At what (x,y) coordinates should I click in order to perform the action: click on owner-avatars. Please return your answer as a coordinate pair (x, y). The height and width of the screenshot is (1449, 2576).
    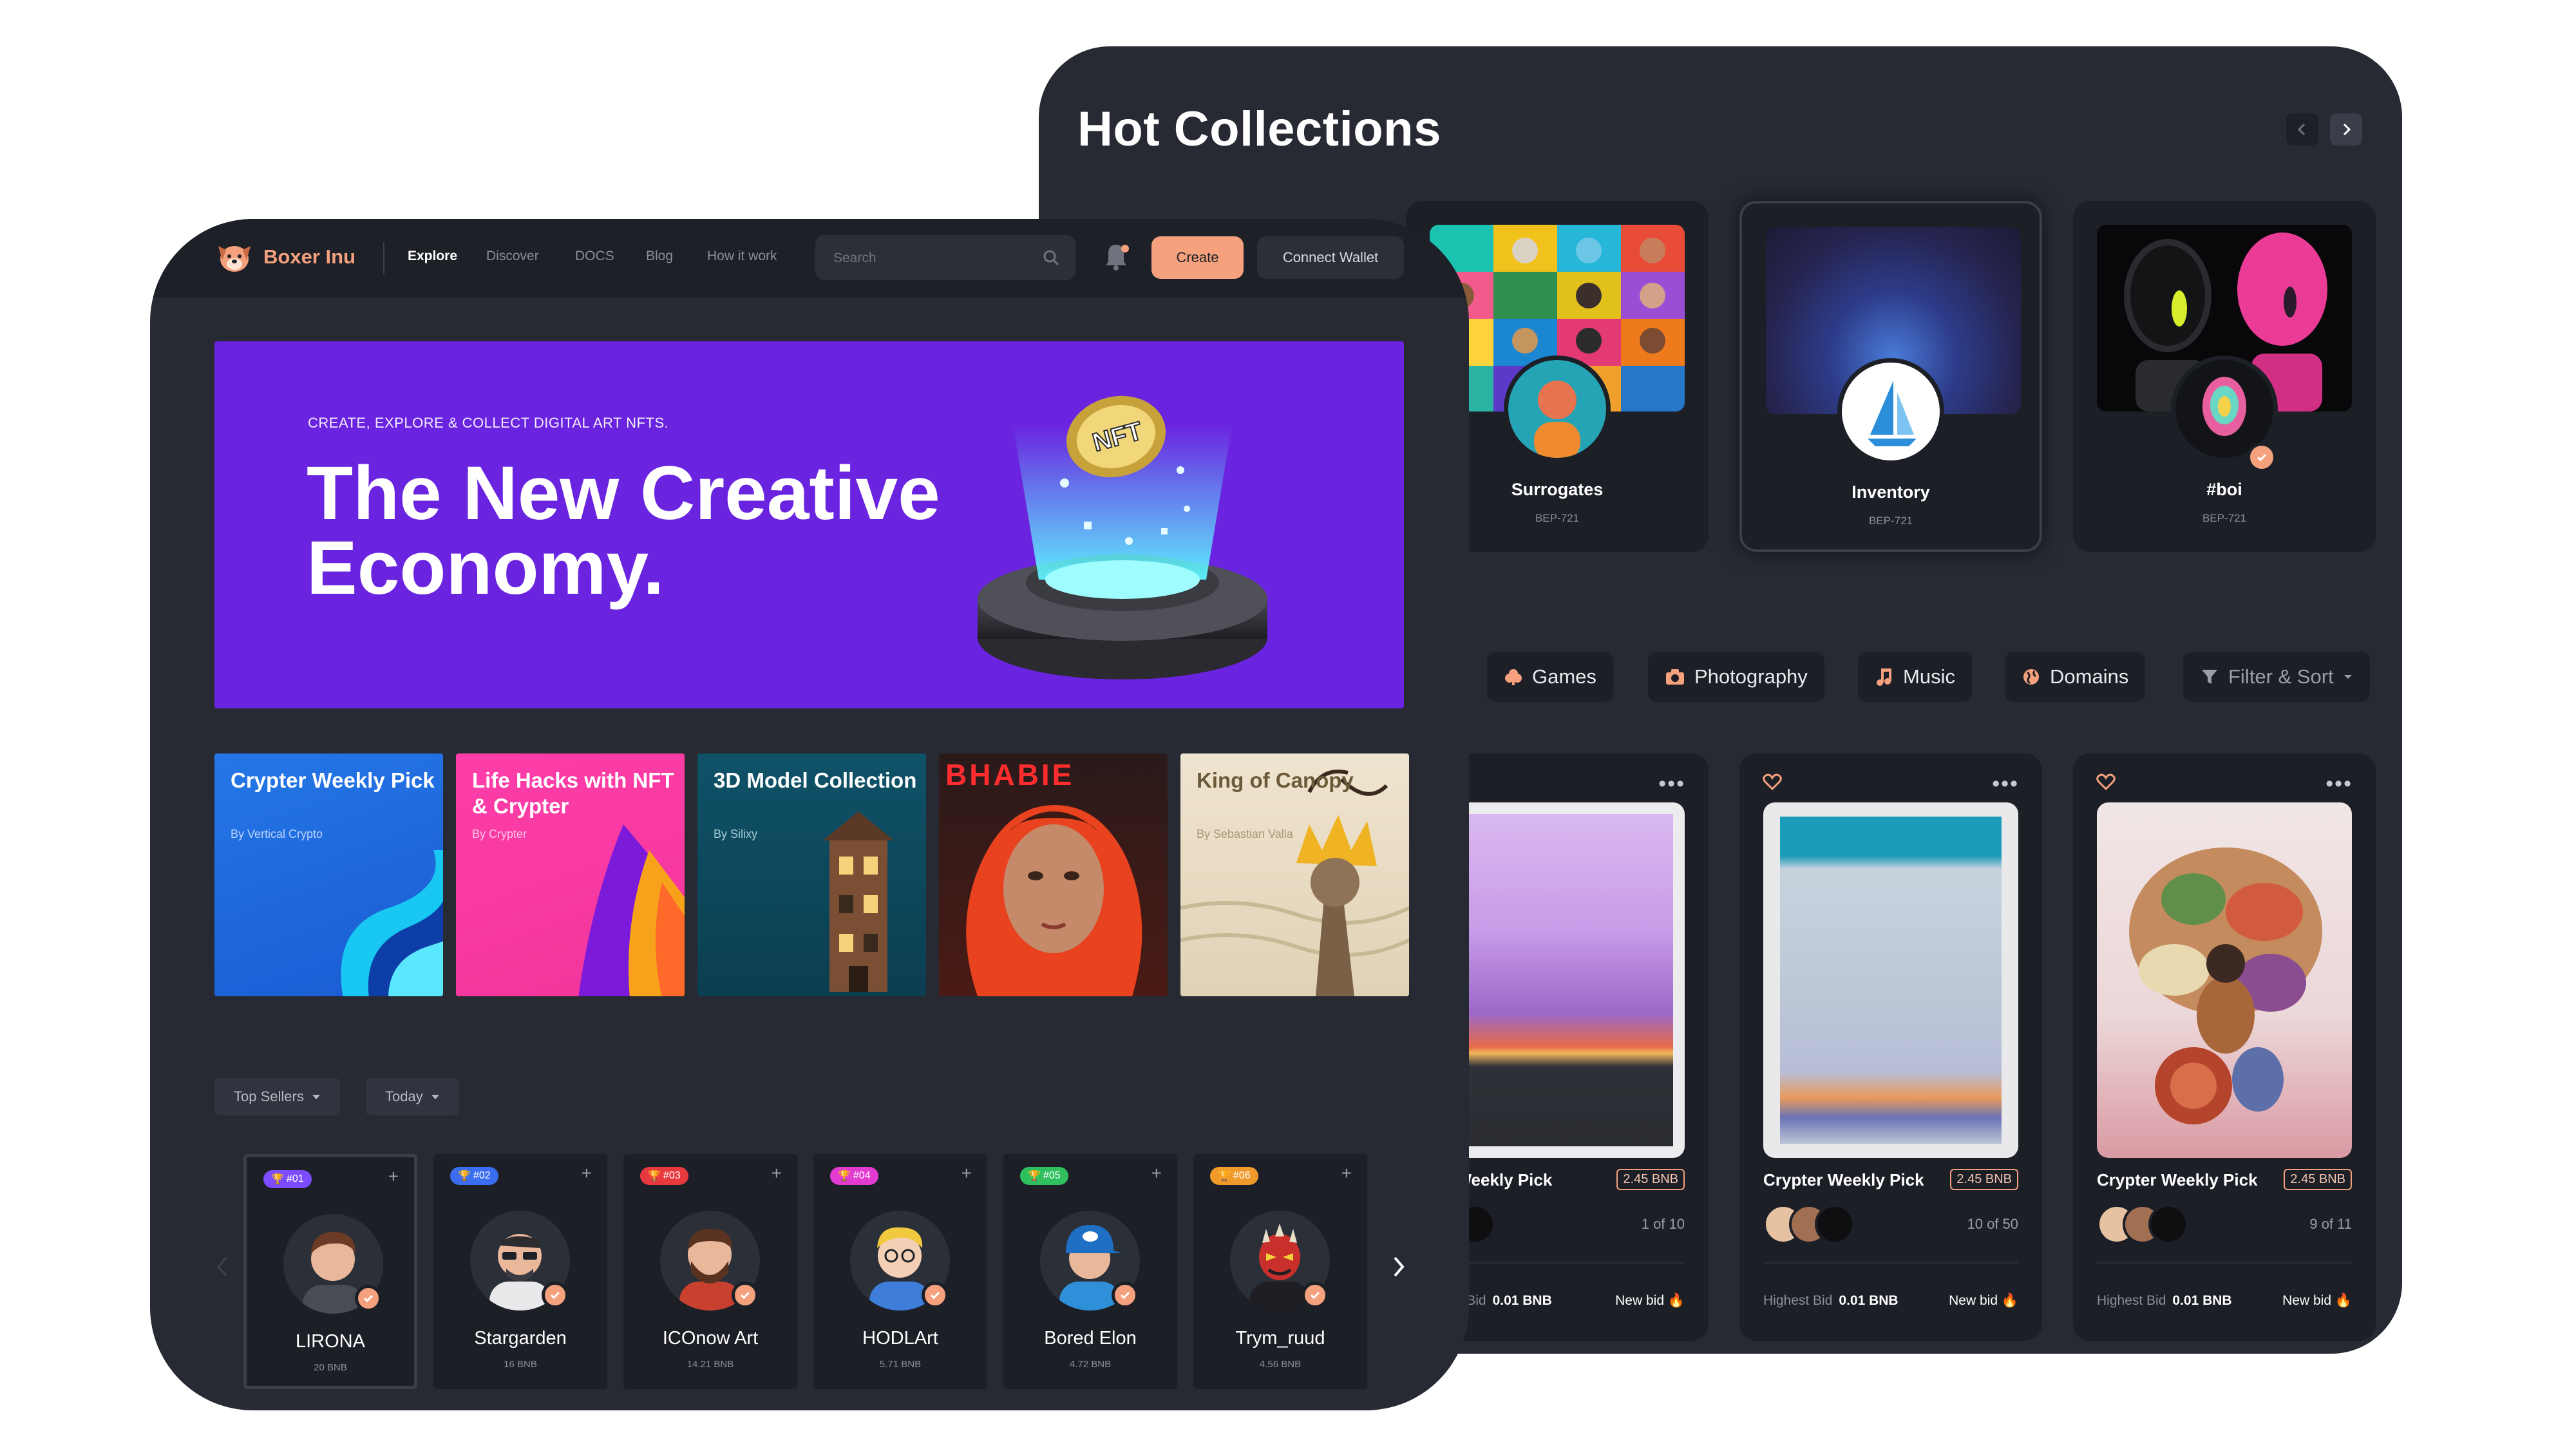
    Looking at the image, I should click on (1809, 1224).